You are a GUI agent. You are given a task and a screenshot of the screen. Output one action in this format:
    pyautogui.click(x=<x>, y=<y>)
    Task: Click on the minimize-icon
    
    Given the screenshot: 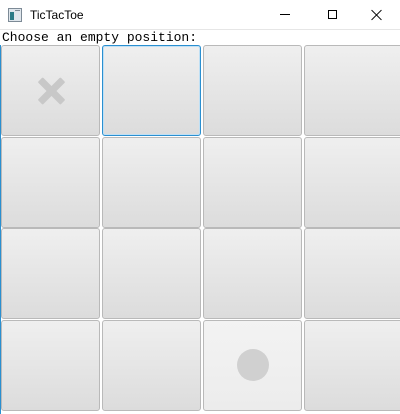 What is the action you would take?
    pyautogui.click(x=285, y=14)
    